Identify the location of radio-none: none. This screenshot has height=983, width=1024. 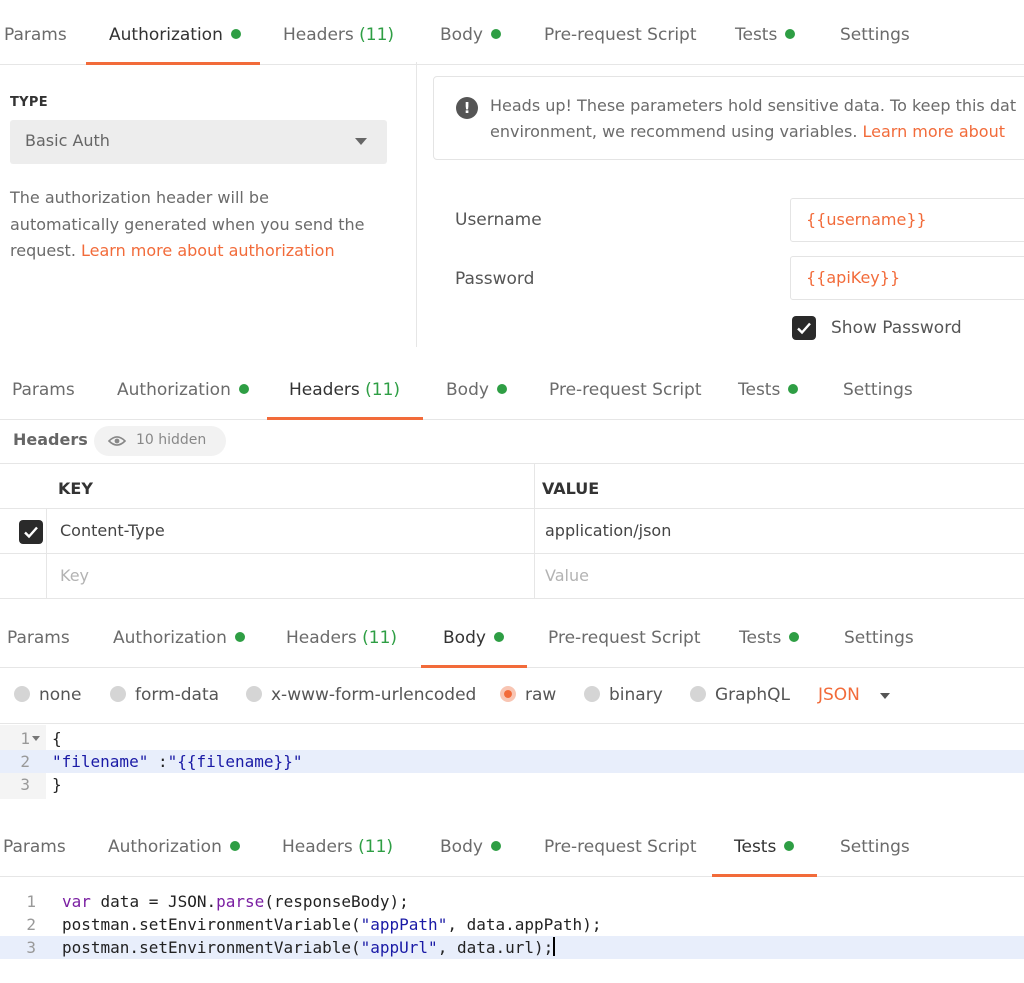
(47, 695).